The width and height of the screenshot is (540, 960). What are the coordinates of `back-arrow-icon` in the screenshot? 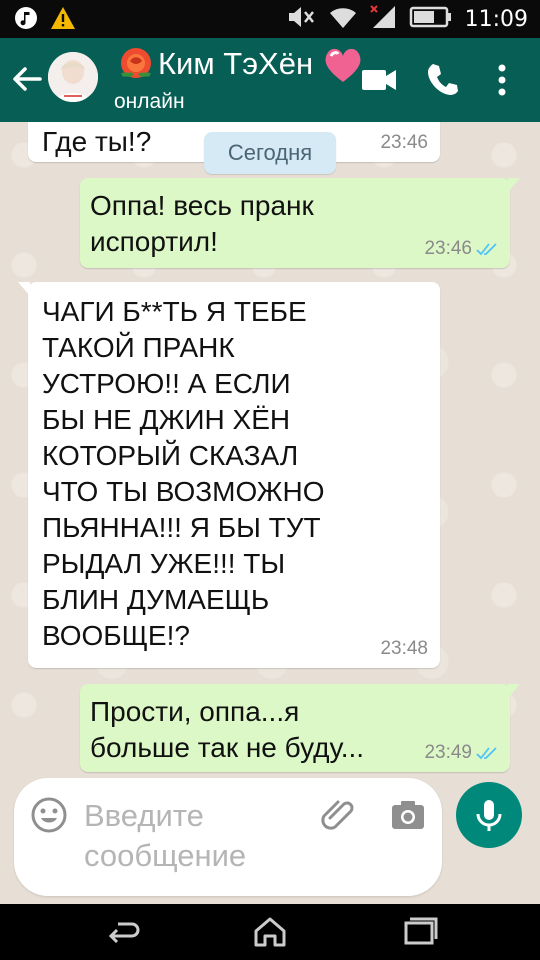 It's located at (27, 79).